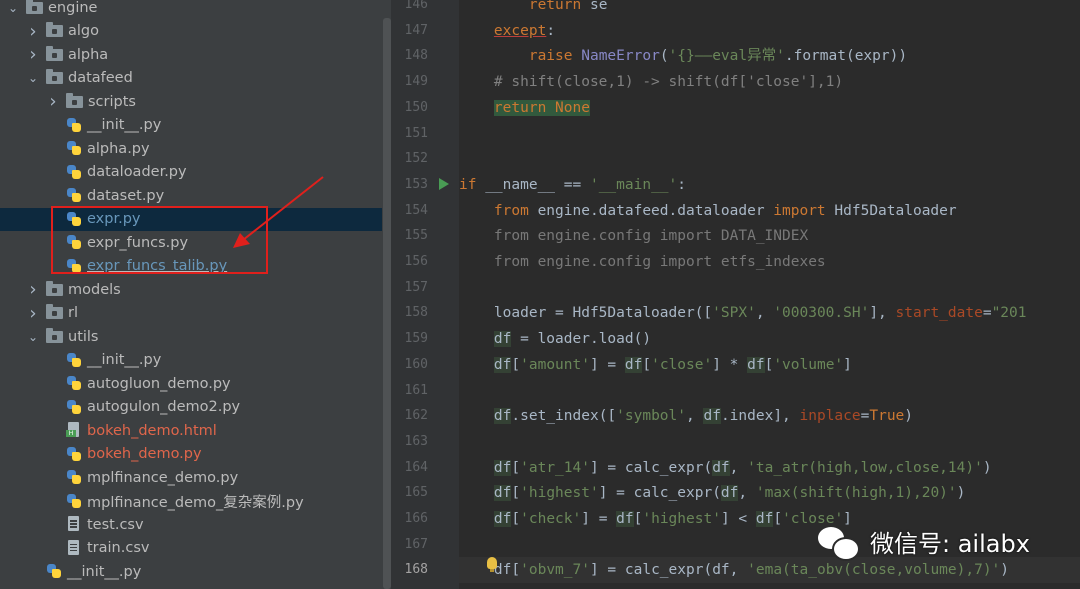 The width and height of the screenshot is (1080, 589). Describe the element at coordinates (191, 55) in the screenshot. I see `tree-item-folder: › alpha` at that location.